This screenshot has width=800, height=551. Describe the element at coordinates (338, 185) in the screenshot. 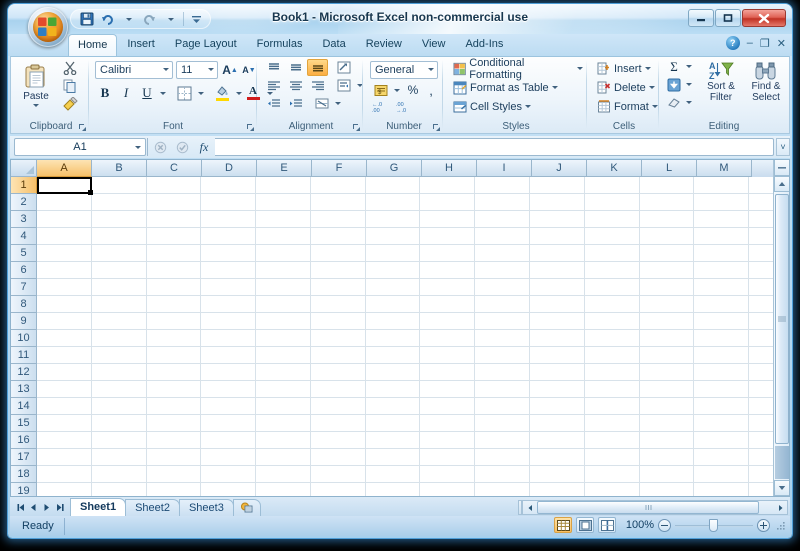

I see `cell-F1` at that location.